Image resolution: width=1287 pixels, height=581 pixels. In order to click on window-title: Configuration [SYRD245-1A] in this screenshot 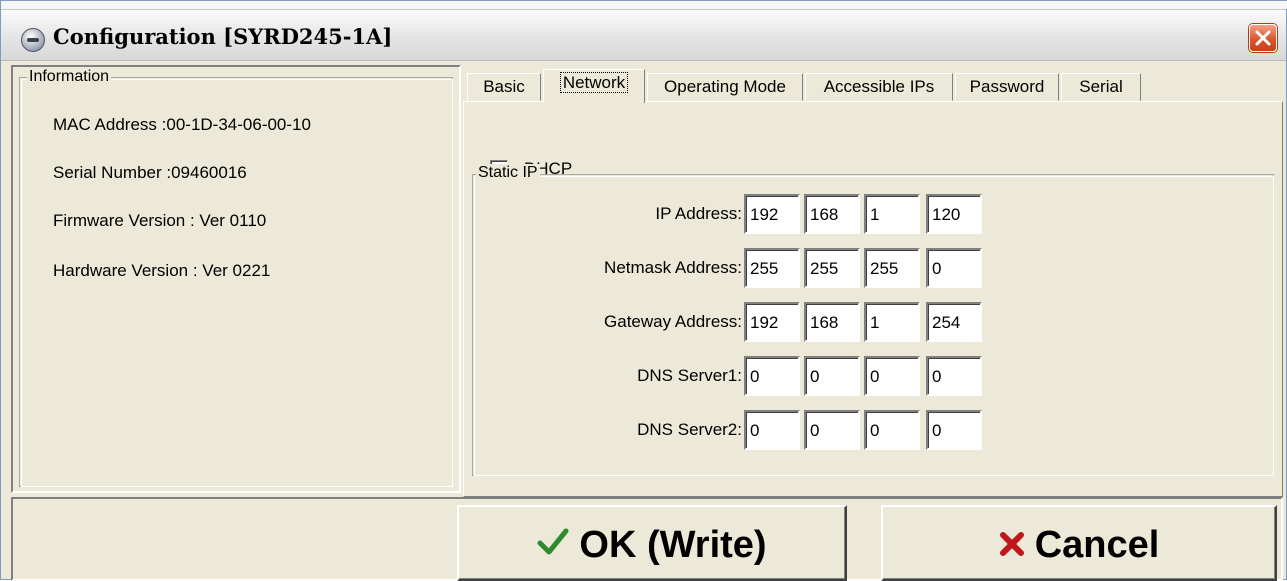, I will do `click(223, 36)`.